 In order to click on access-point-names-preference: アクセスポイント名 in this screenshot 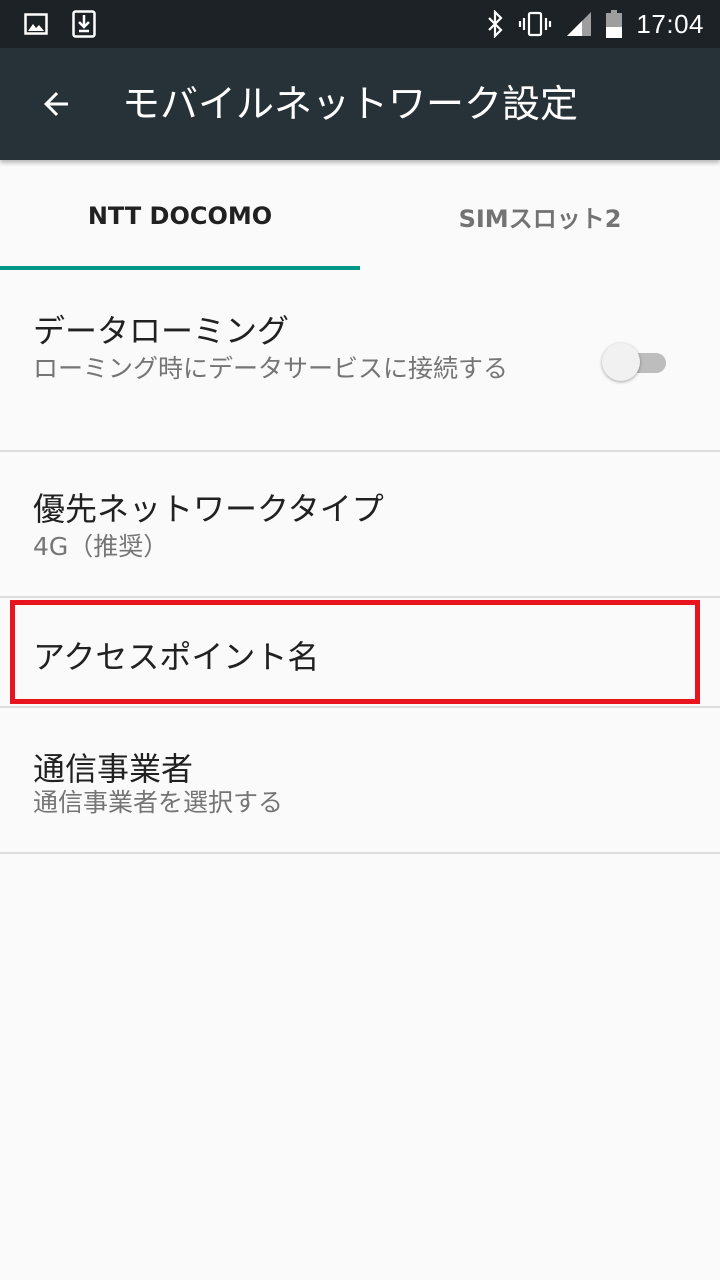, I will do `click(360, 653)`.